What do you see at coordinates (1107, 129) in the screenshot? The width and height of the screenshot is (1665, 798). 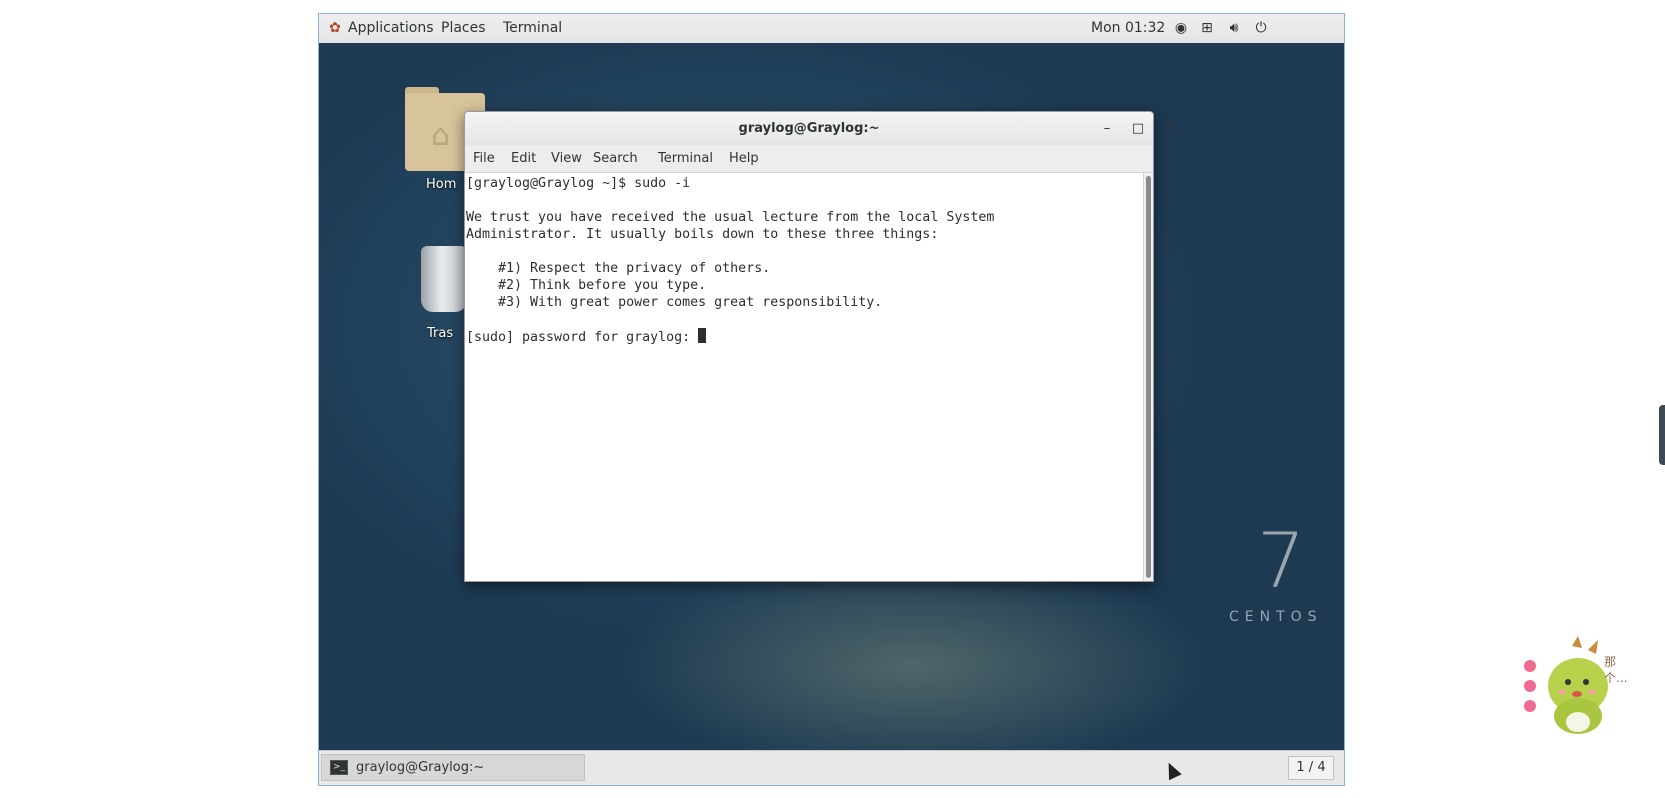 I see `minimize-icon: –` at bounding box center [1107, 129].